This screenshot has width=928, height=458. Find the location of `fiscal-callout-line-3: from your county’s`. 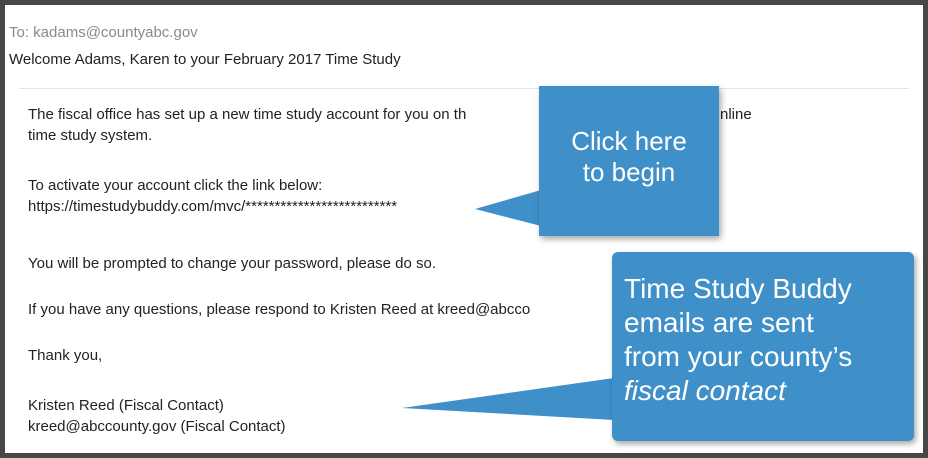

fiscal-callout-line-3: from your county’s is located at coordinates (738, 356).